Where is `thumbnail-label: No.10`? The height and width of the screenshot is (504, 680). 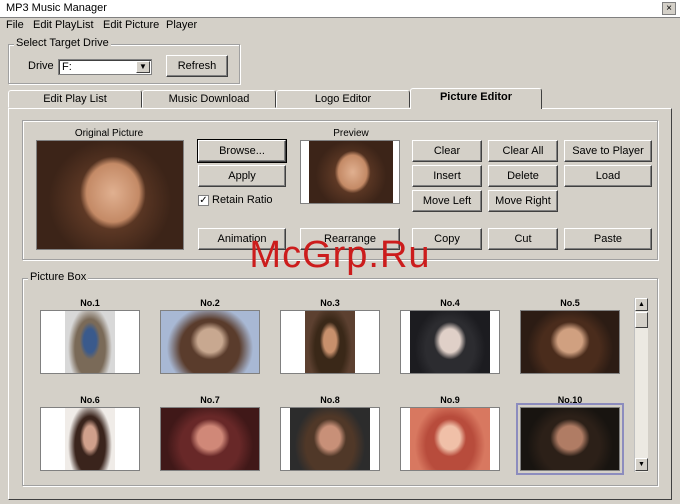 thumbnail-label: No.10 is located at coordinates (570, 400).